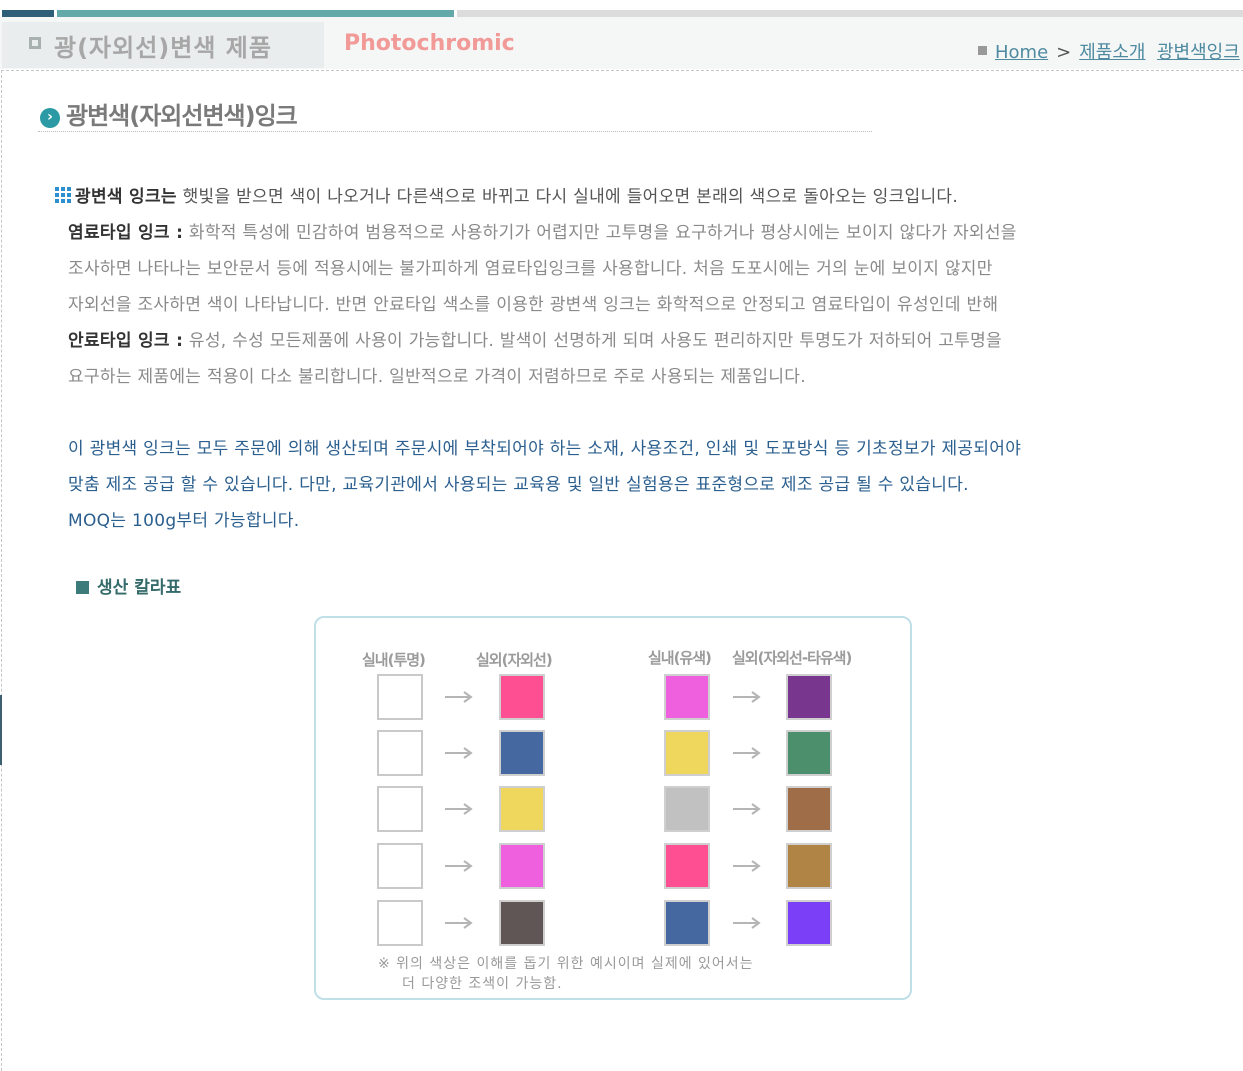  Describe the element at coordinates (182, 116) in the screenshot. I see `section-title: 광변색(자외선변색)잉크` at that location.